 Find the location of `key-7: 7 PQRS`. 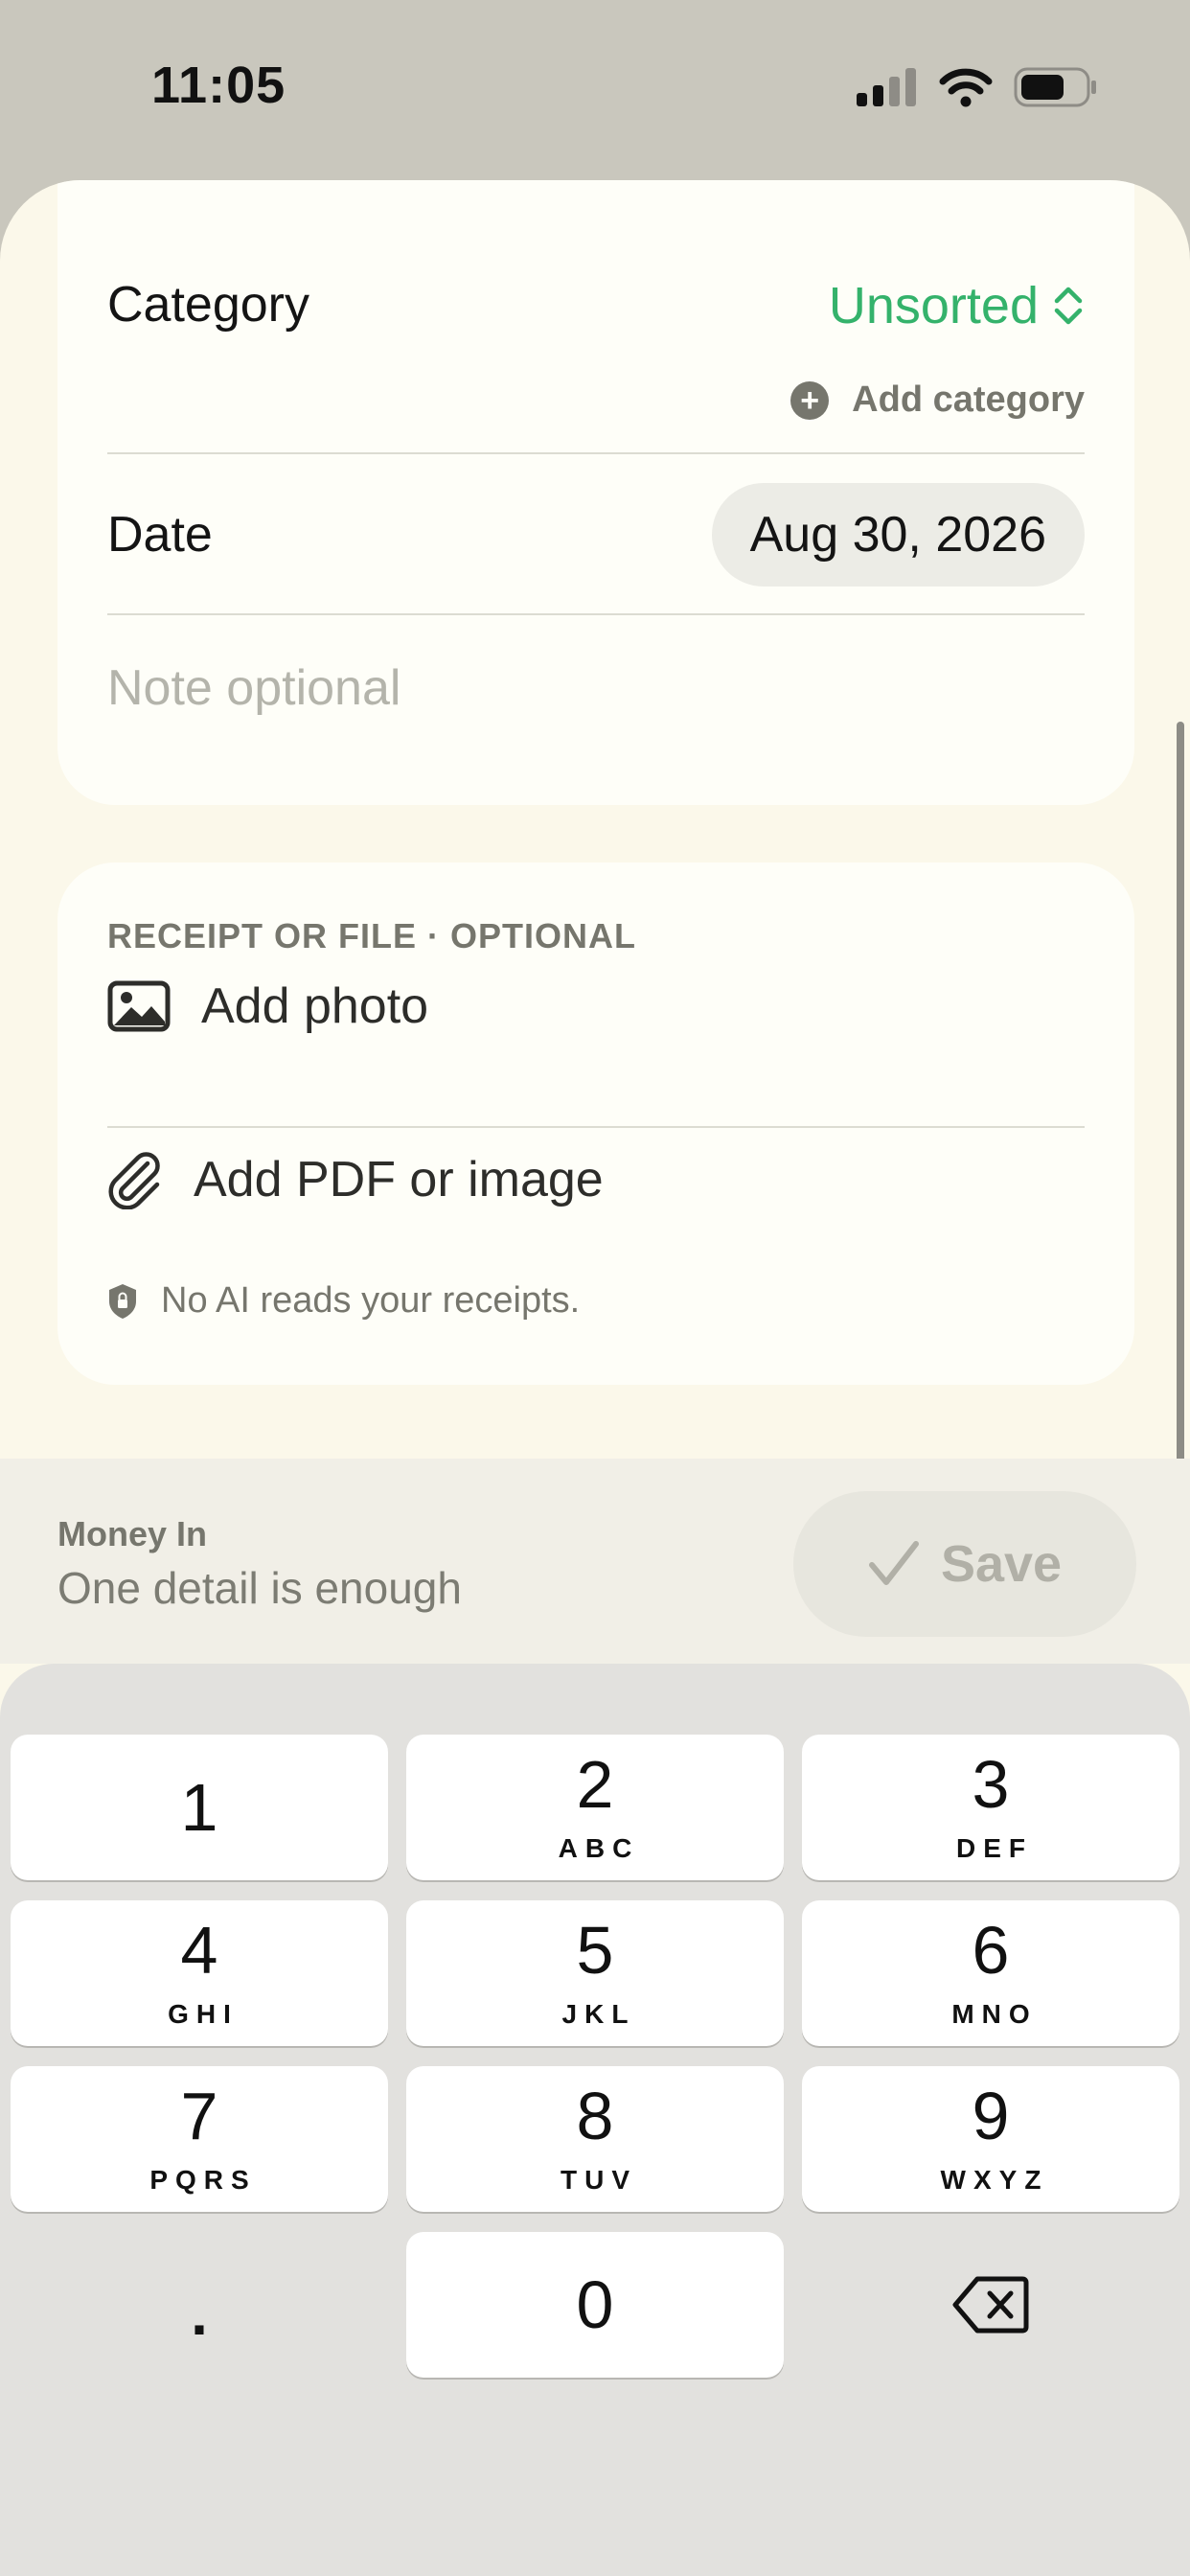

key-7: 7 PQRS is located at coordinates (199, 2139).